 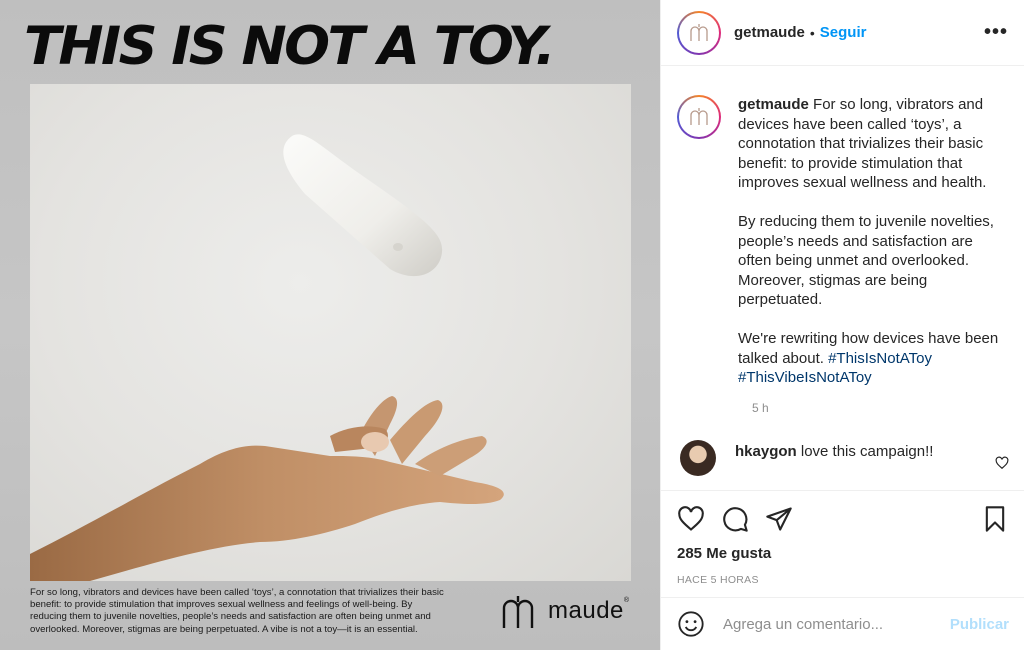 What do you see at coordinates (833, 624) in the screenshot?
I see `comment-input` at bounding box center [833, 624].